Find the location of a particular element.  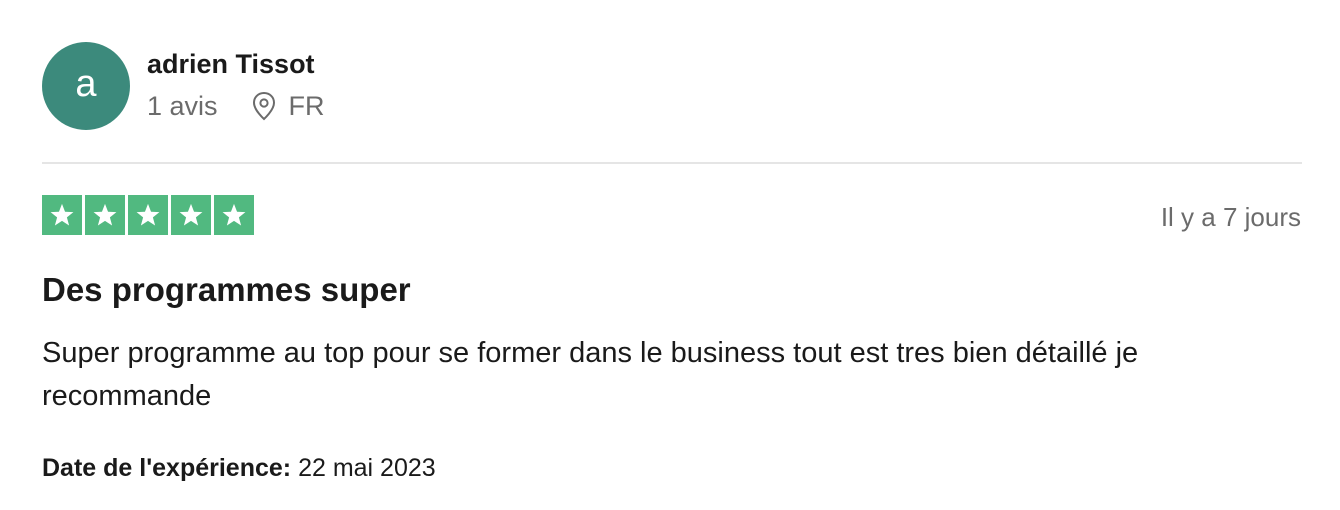

star-rating is located at coordinates (148, 215).